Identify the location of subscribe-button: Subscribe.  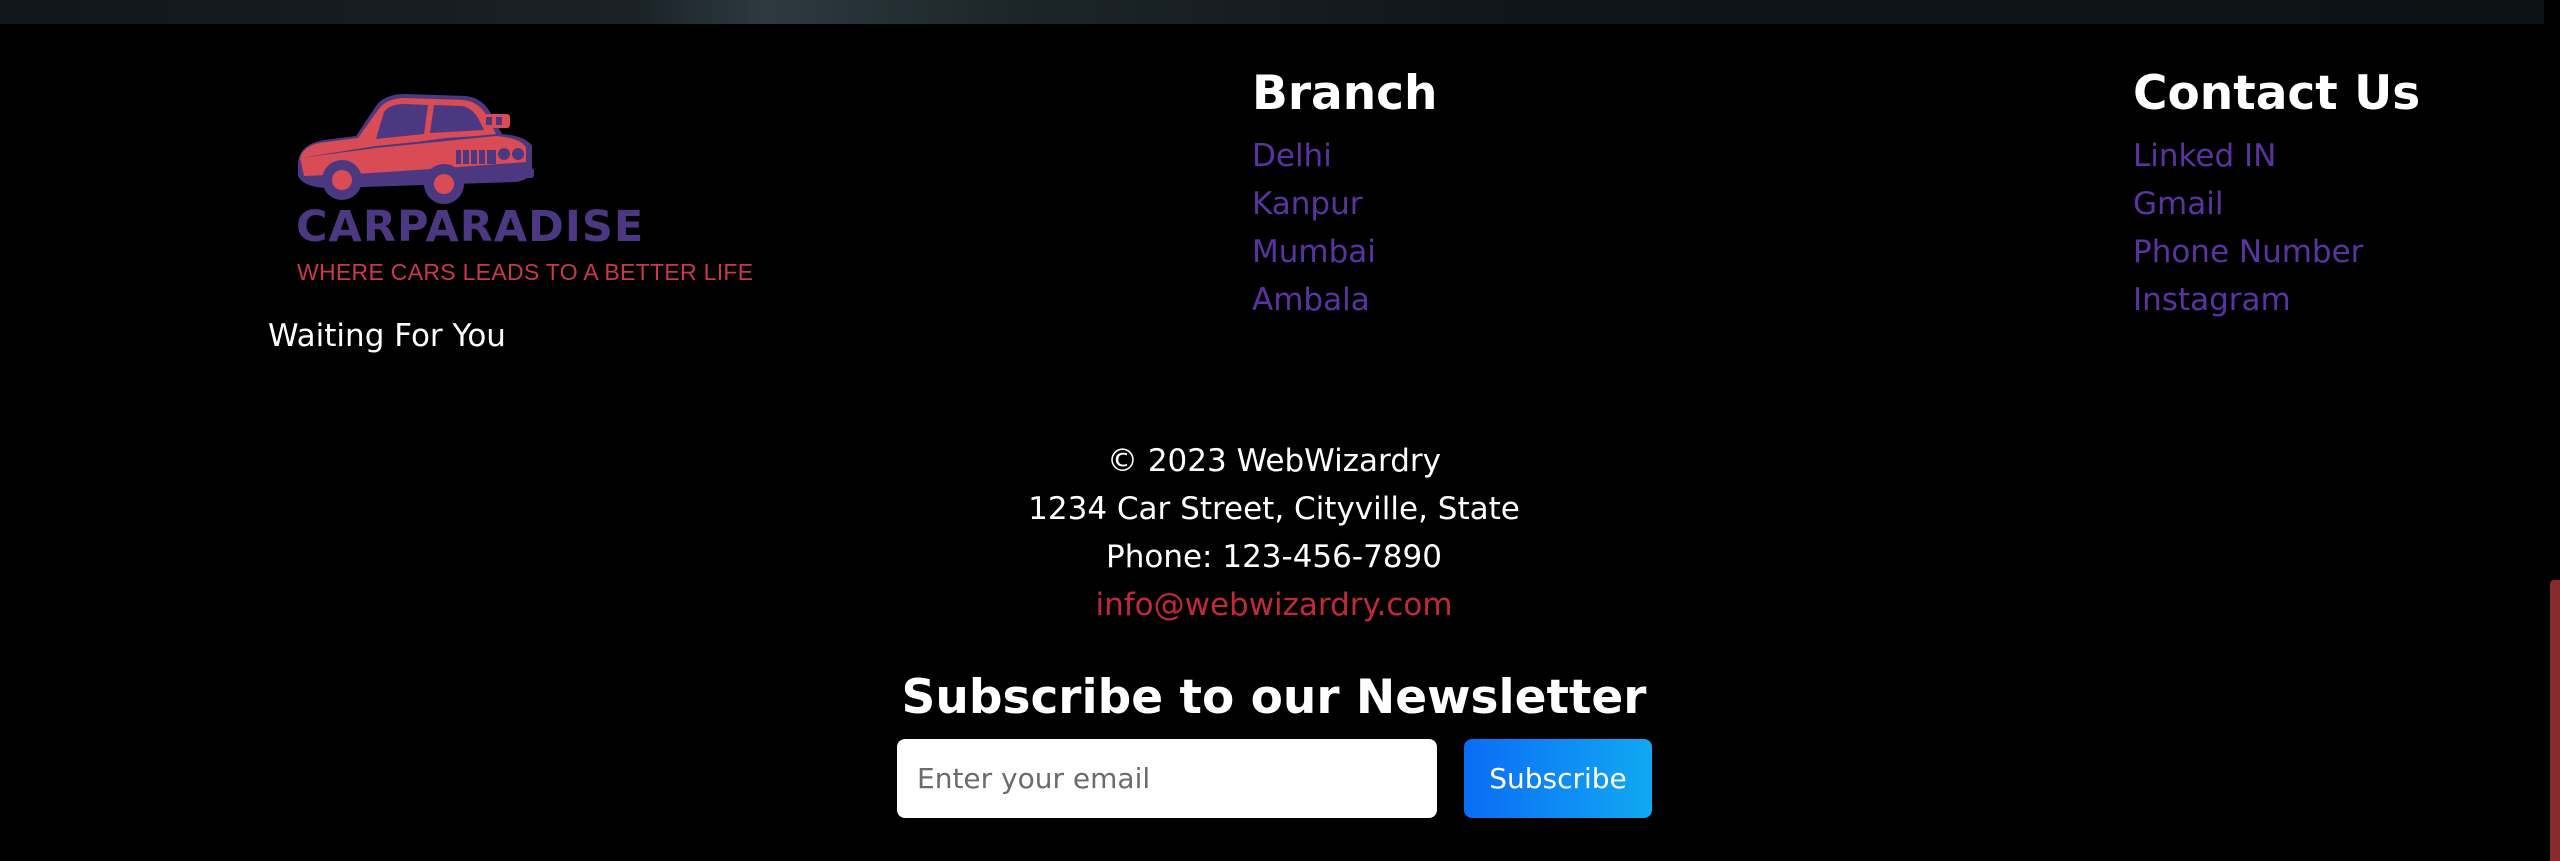
(1558, 778).